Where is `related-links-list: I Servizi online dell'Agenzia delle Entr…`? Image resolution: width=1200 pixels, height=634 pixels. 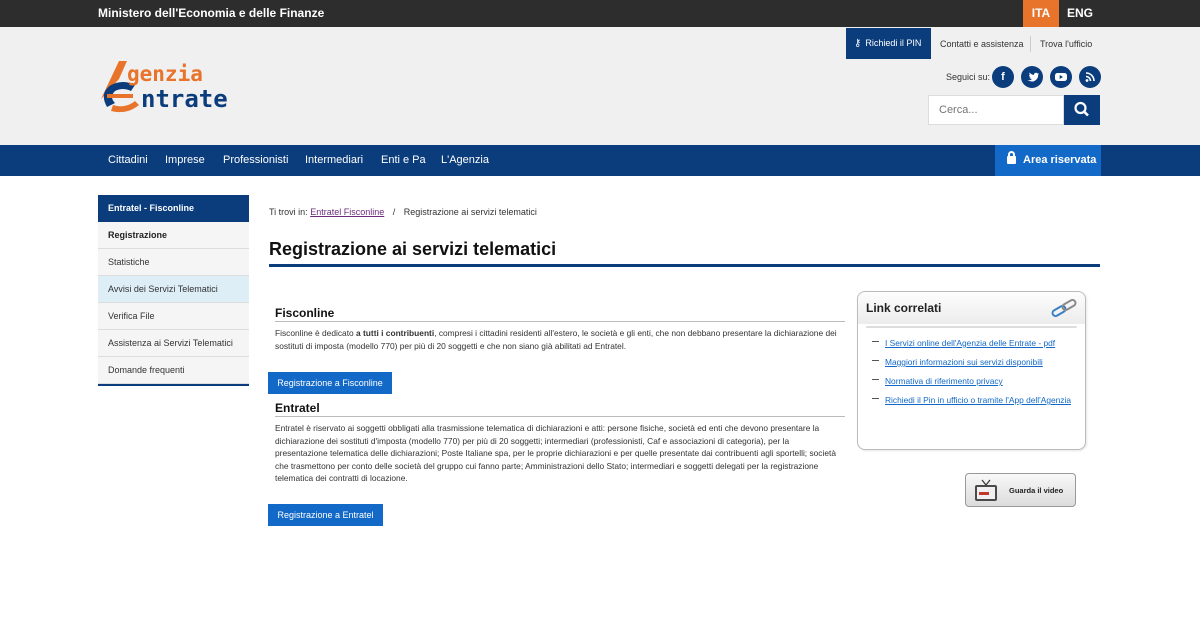 related-links-list: I Servizi online dell'Agenzia delle Entr… is located at coordinates (972, 375).